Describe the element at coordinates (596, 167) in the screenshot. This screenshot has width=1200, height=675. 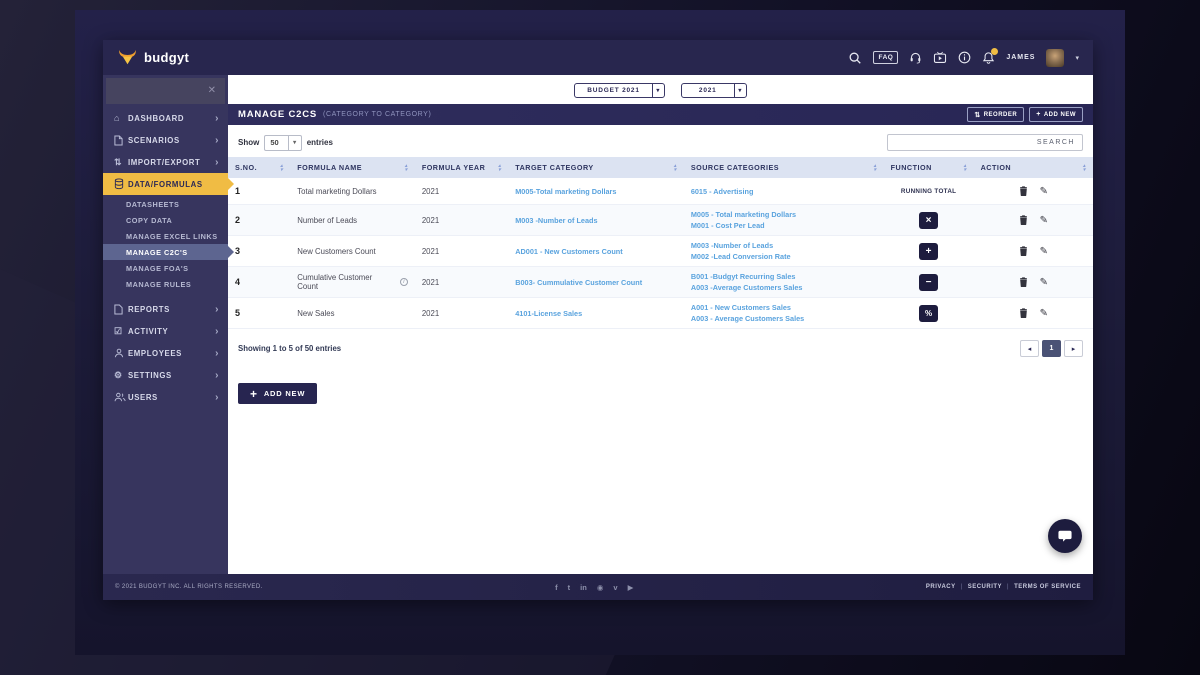
I see `column-header-target-category: TARGET CATEGORY ▴ ▾` at that location.